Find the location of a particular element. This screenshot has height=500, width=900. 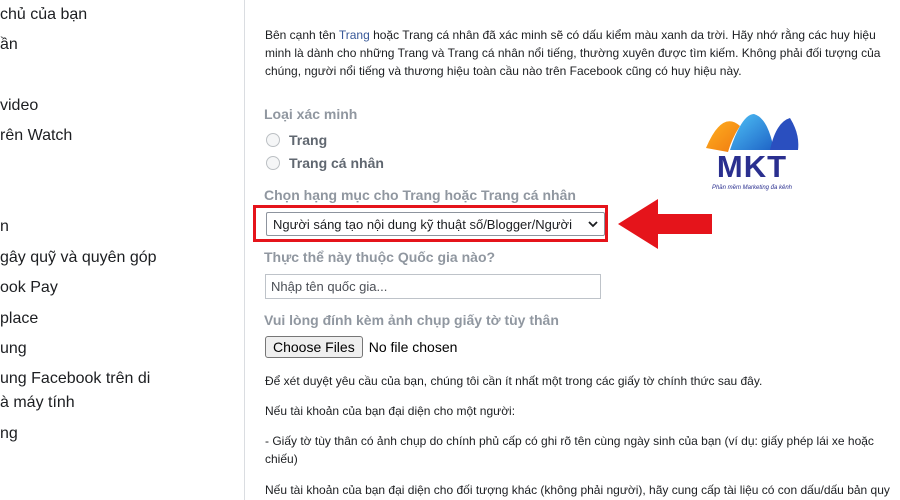

arrow-left-icon is located at coordinates (665, 224).